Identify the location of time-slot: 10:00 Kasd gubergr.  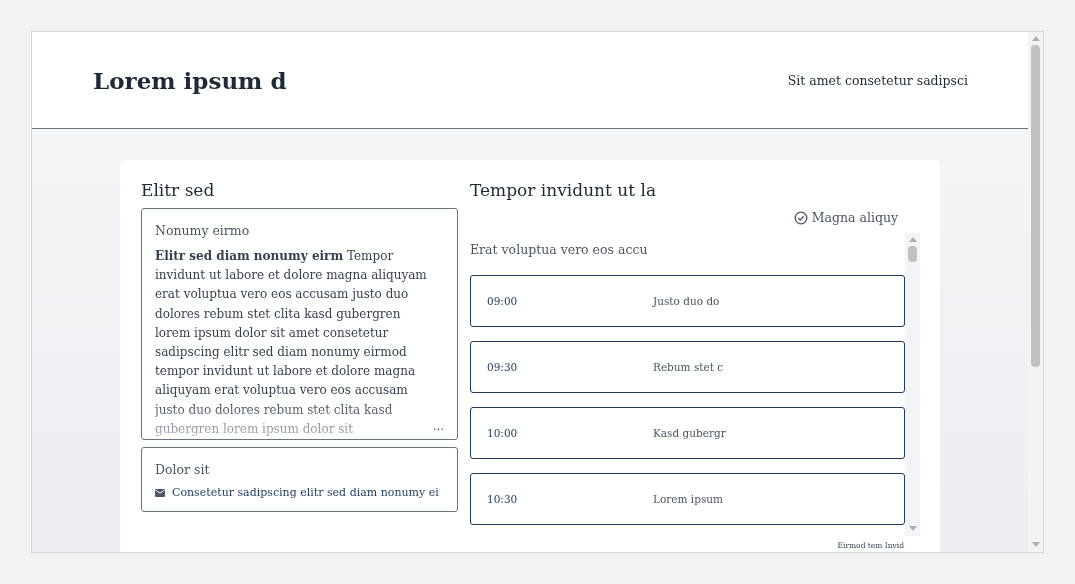
(687, 433).